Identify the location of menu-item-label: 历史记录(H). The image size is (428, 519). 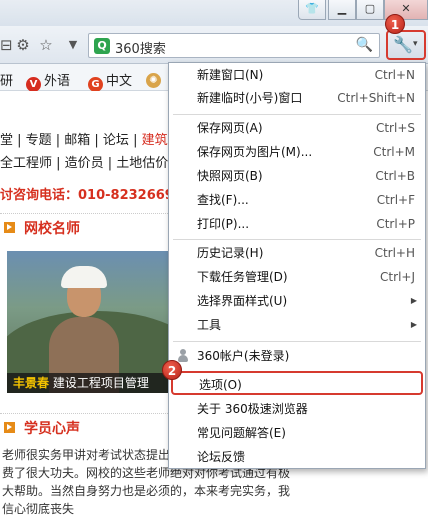
(230, 253).